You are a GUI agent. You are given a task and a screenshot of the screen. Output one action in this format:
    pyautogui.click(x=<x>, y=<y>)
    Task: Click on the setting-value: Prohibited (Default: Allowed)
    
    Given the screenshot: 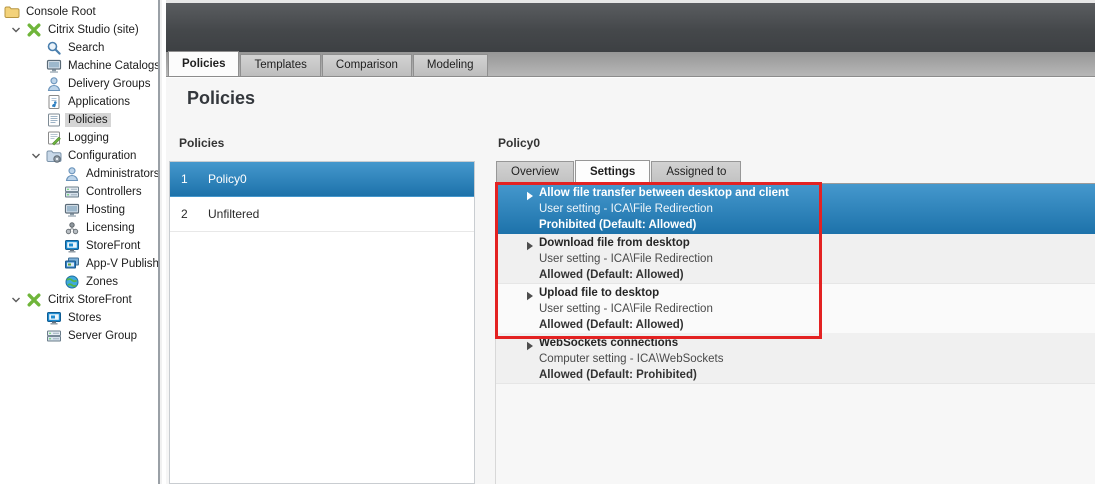 What is the action you would take?
    pyautogui.click(x=618, y=225)
    